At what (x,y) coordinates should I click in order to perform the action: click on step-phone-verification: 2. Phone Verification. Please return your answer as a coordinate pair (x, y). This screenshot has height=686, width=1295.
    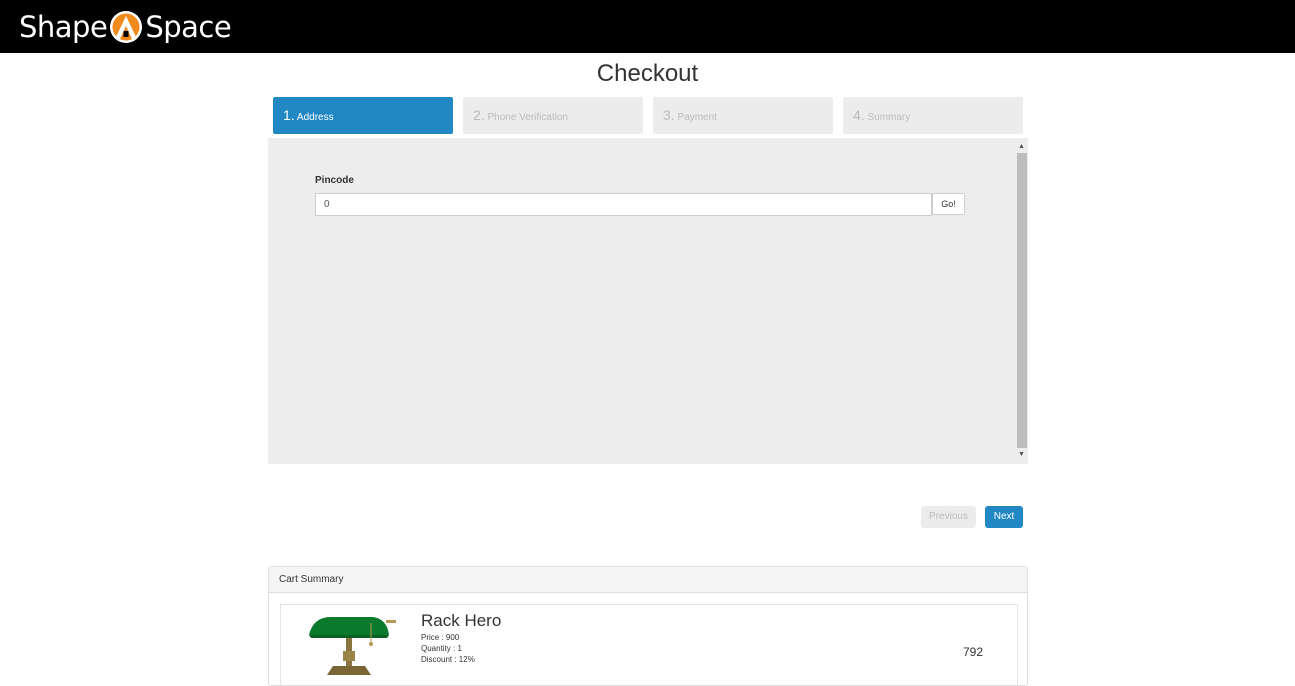
    Looking at the image, I should click on (553, 115).